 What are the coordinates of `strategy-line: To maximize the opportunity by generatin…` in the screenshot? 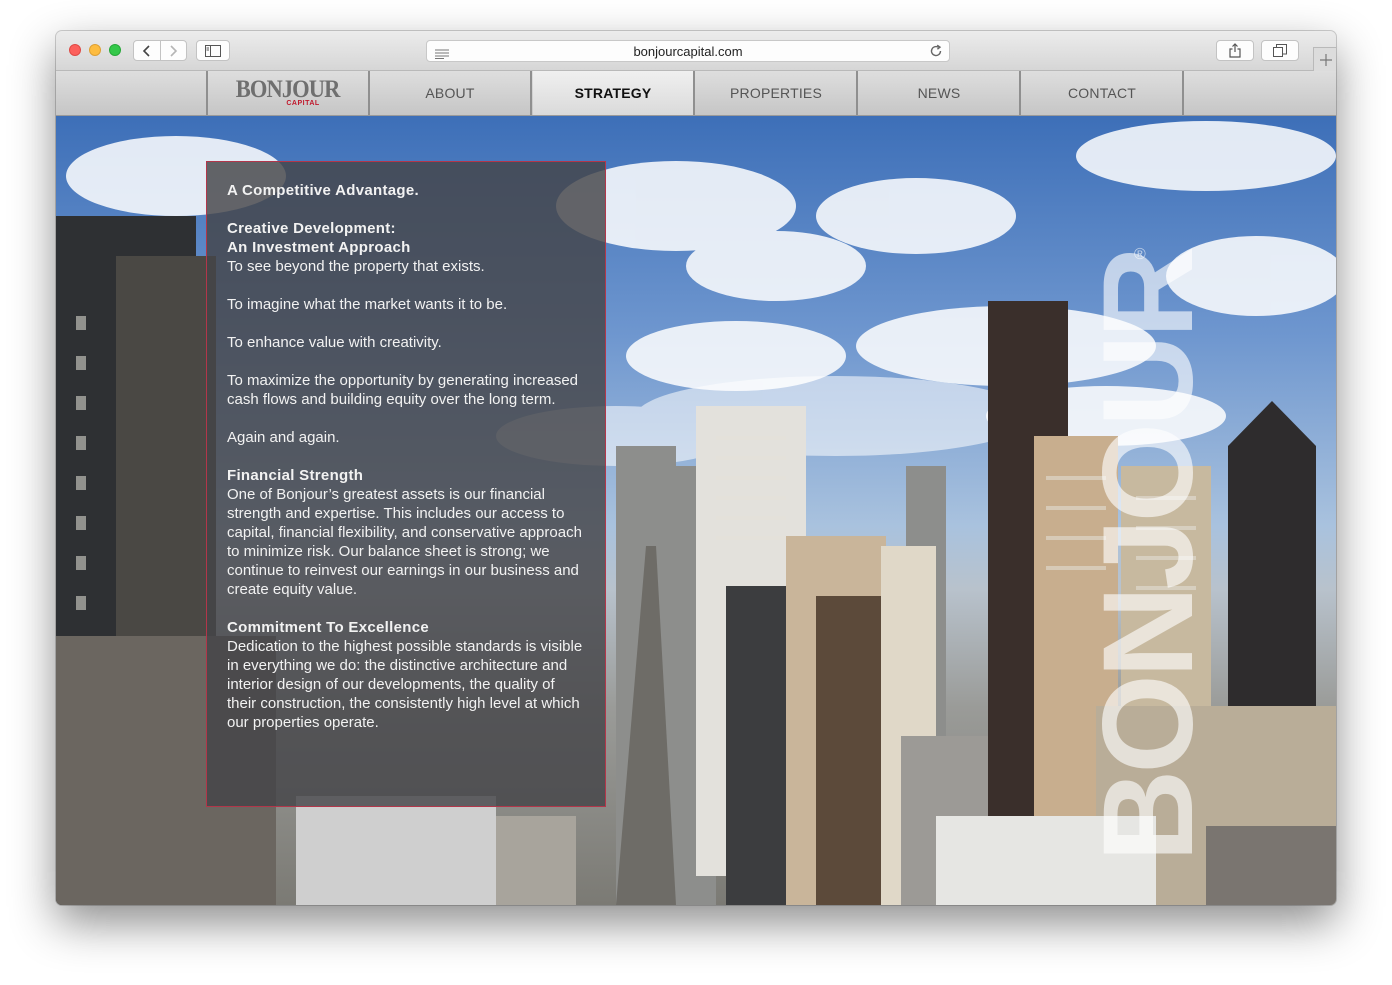 It's located at (403, 390).